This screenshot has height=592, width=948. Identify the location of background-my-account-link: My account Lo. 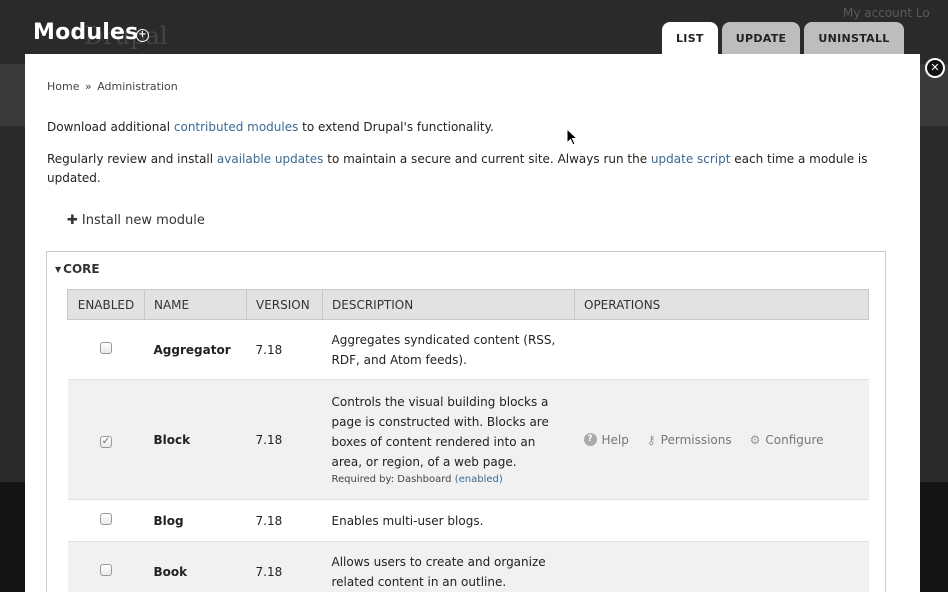
(886, 13).